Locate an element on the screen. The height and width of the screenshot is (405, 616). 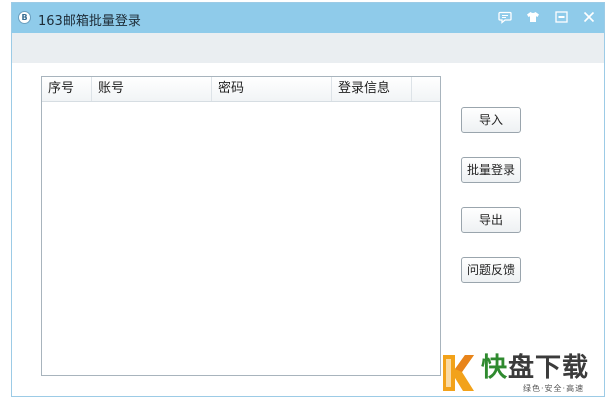
batch-login-button: 批量登录 is located at coordinates (491, 170).